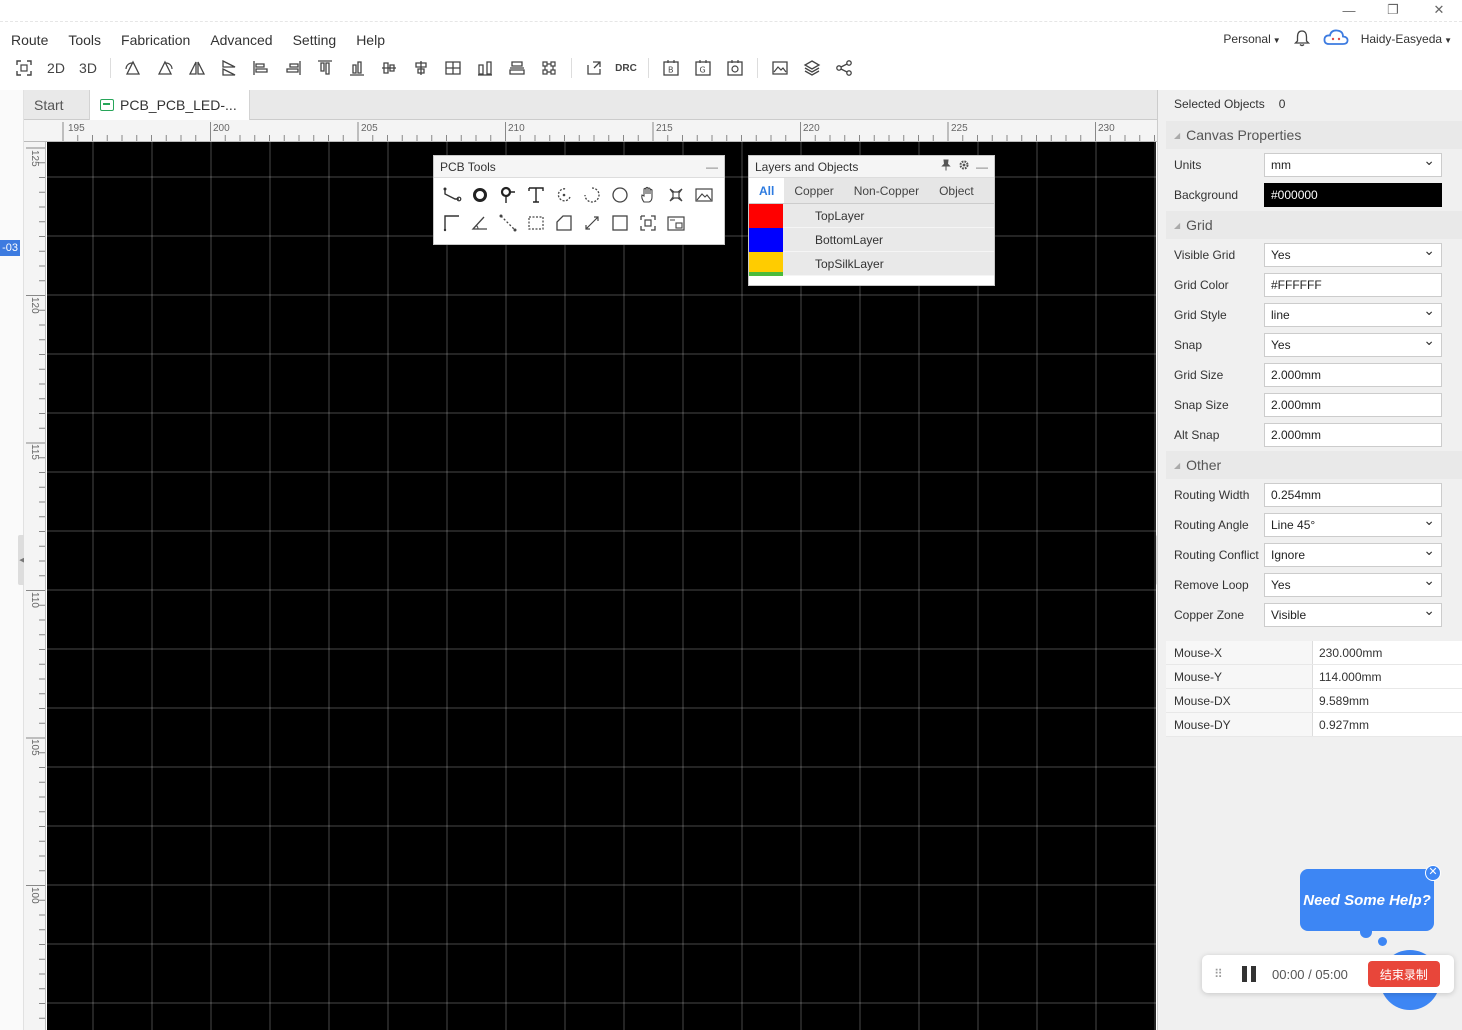 The height and width of the screenshot is (1030, 1462). I want to click on image-tool-icon, so click(704, 195).